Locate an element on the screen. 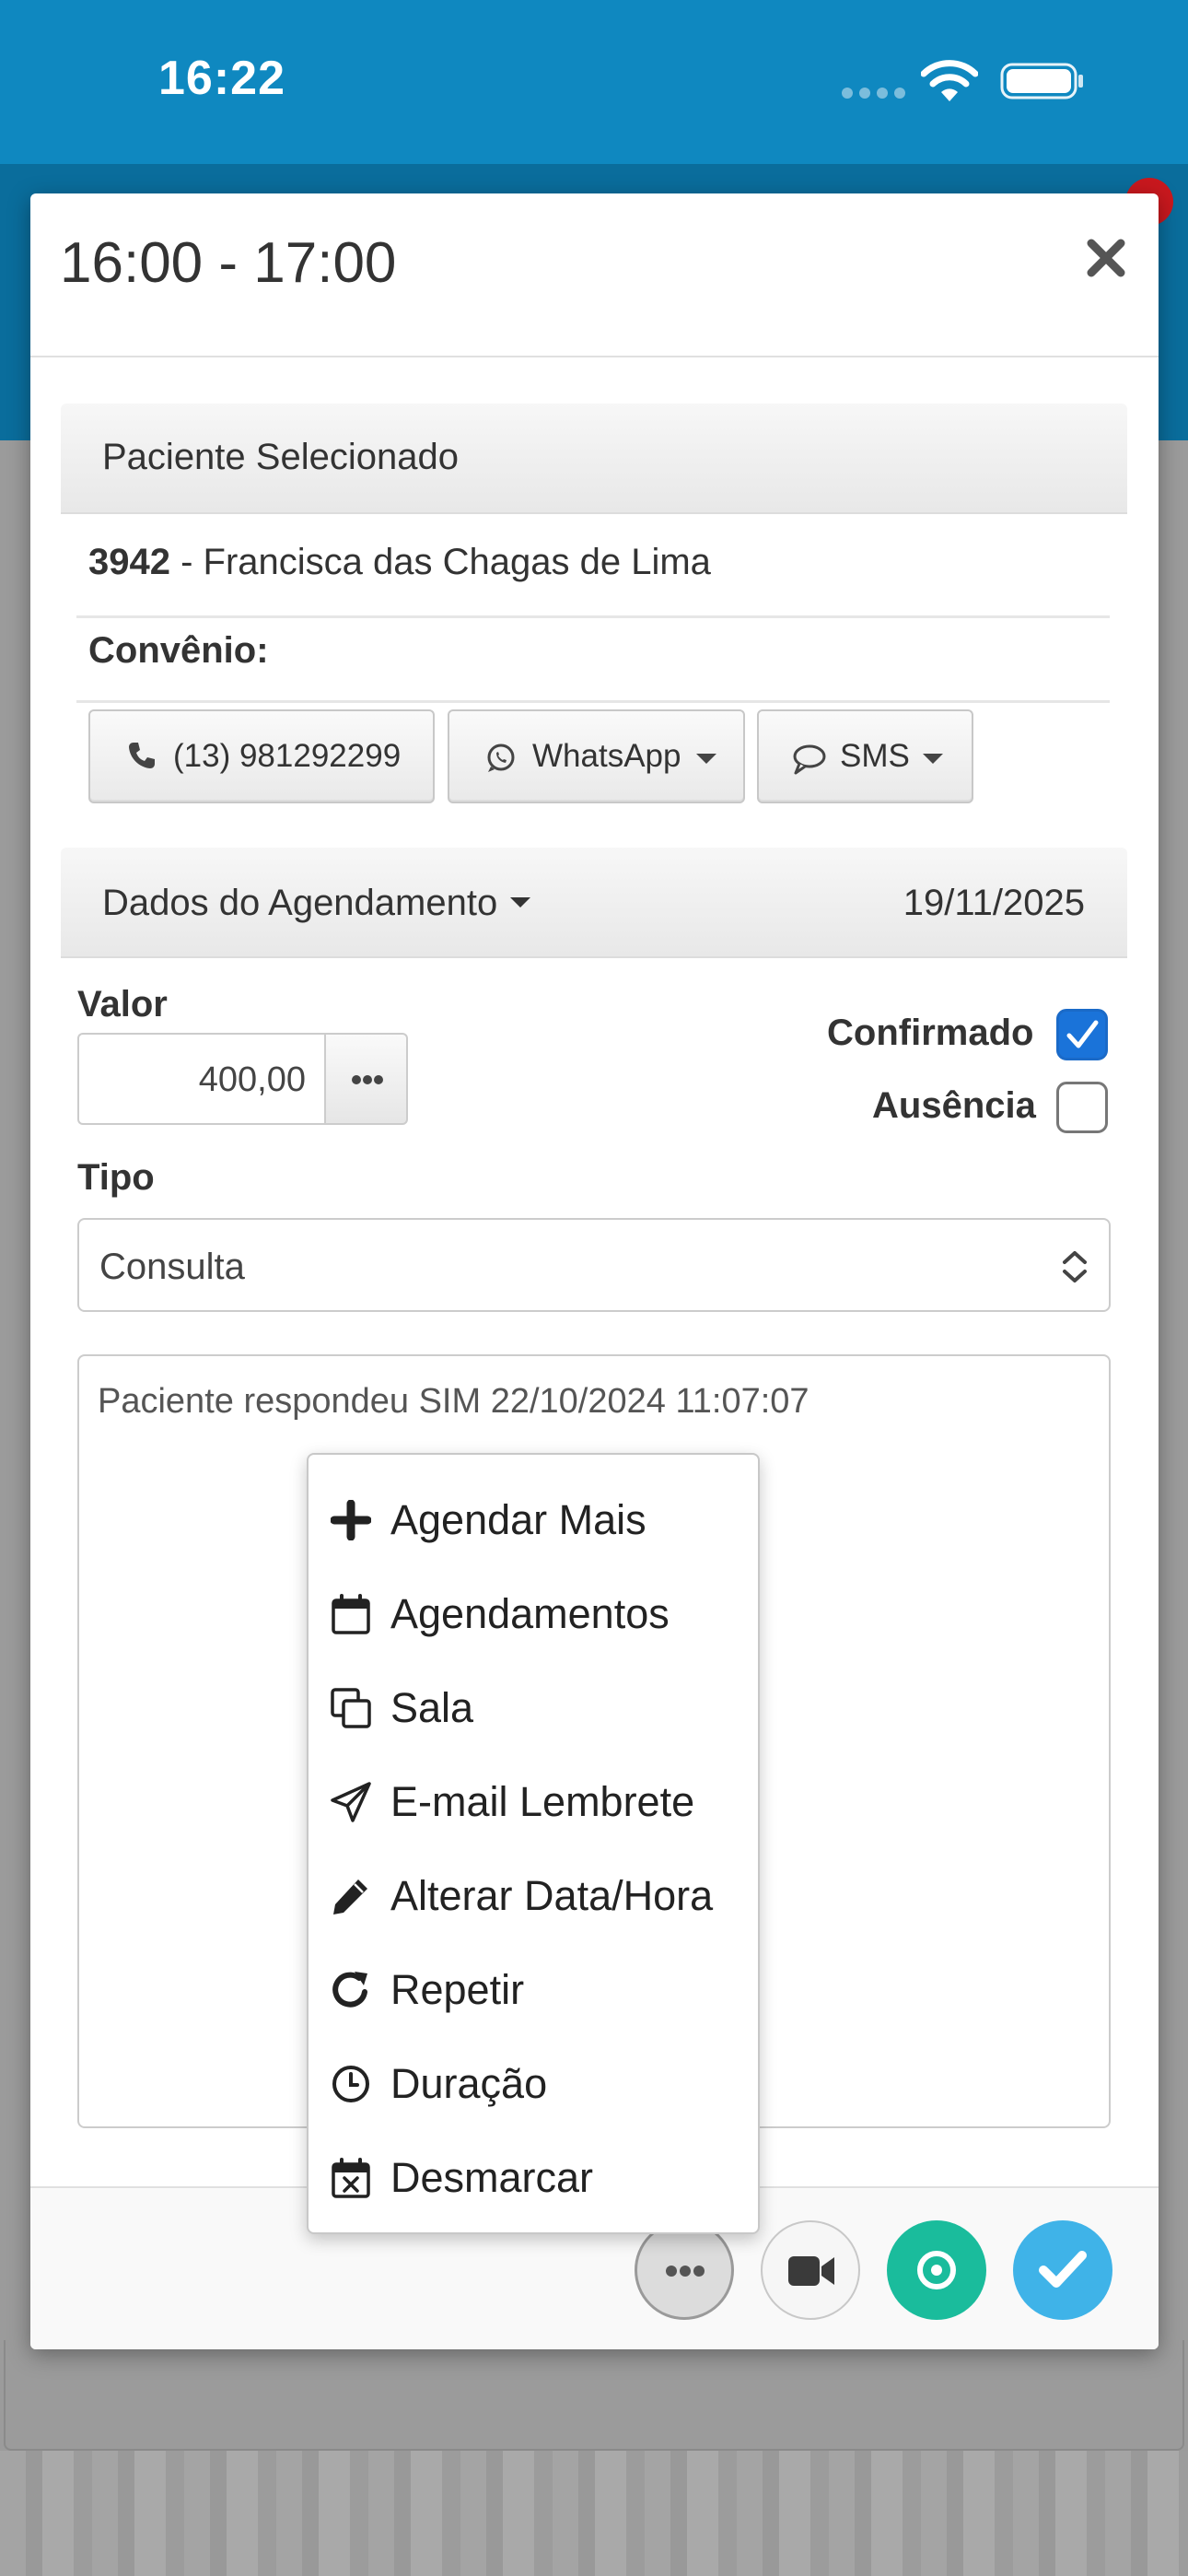  valor-options-button is located at coordinates (366, 1079).